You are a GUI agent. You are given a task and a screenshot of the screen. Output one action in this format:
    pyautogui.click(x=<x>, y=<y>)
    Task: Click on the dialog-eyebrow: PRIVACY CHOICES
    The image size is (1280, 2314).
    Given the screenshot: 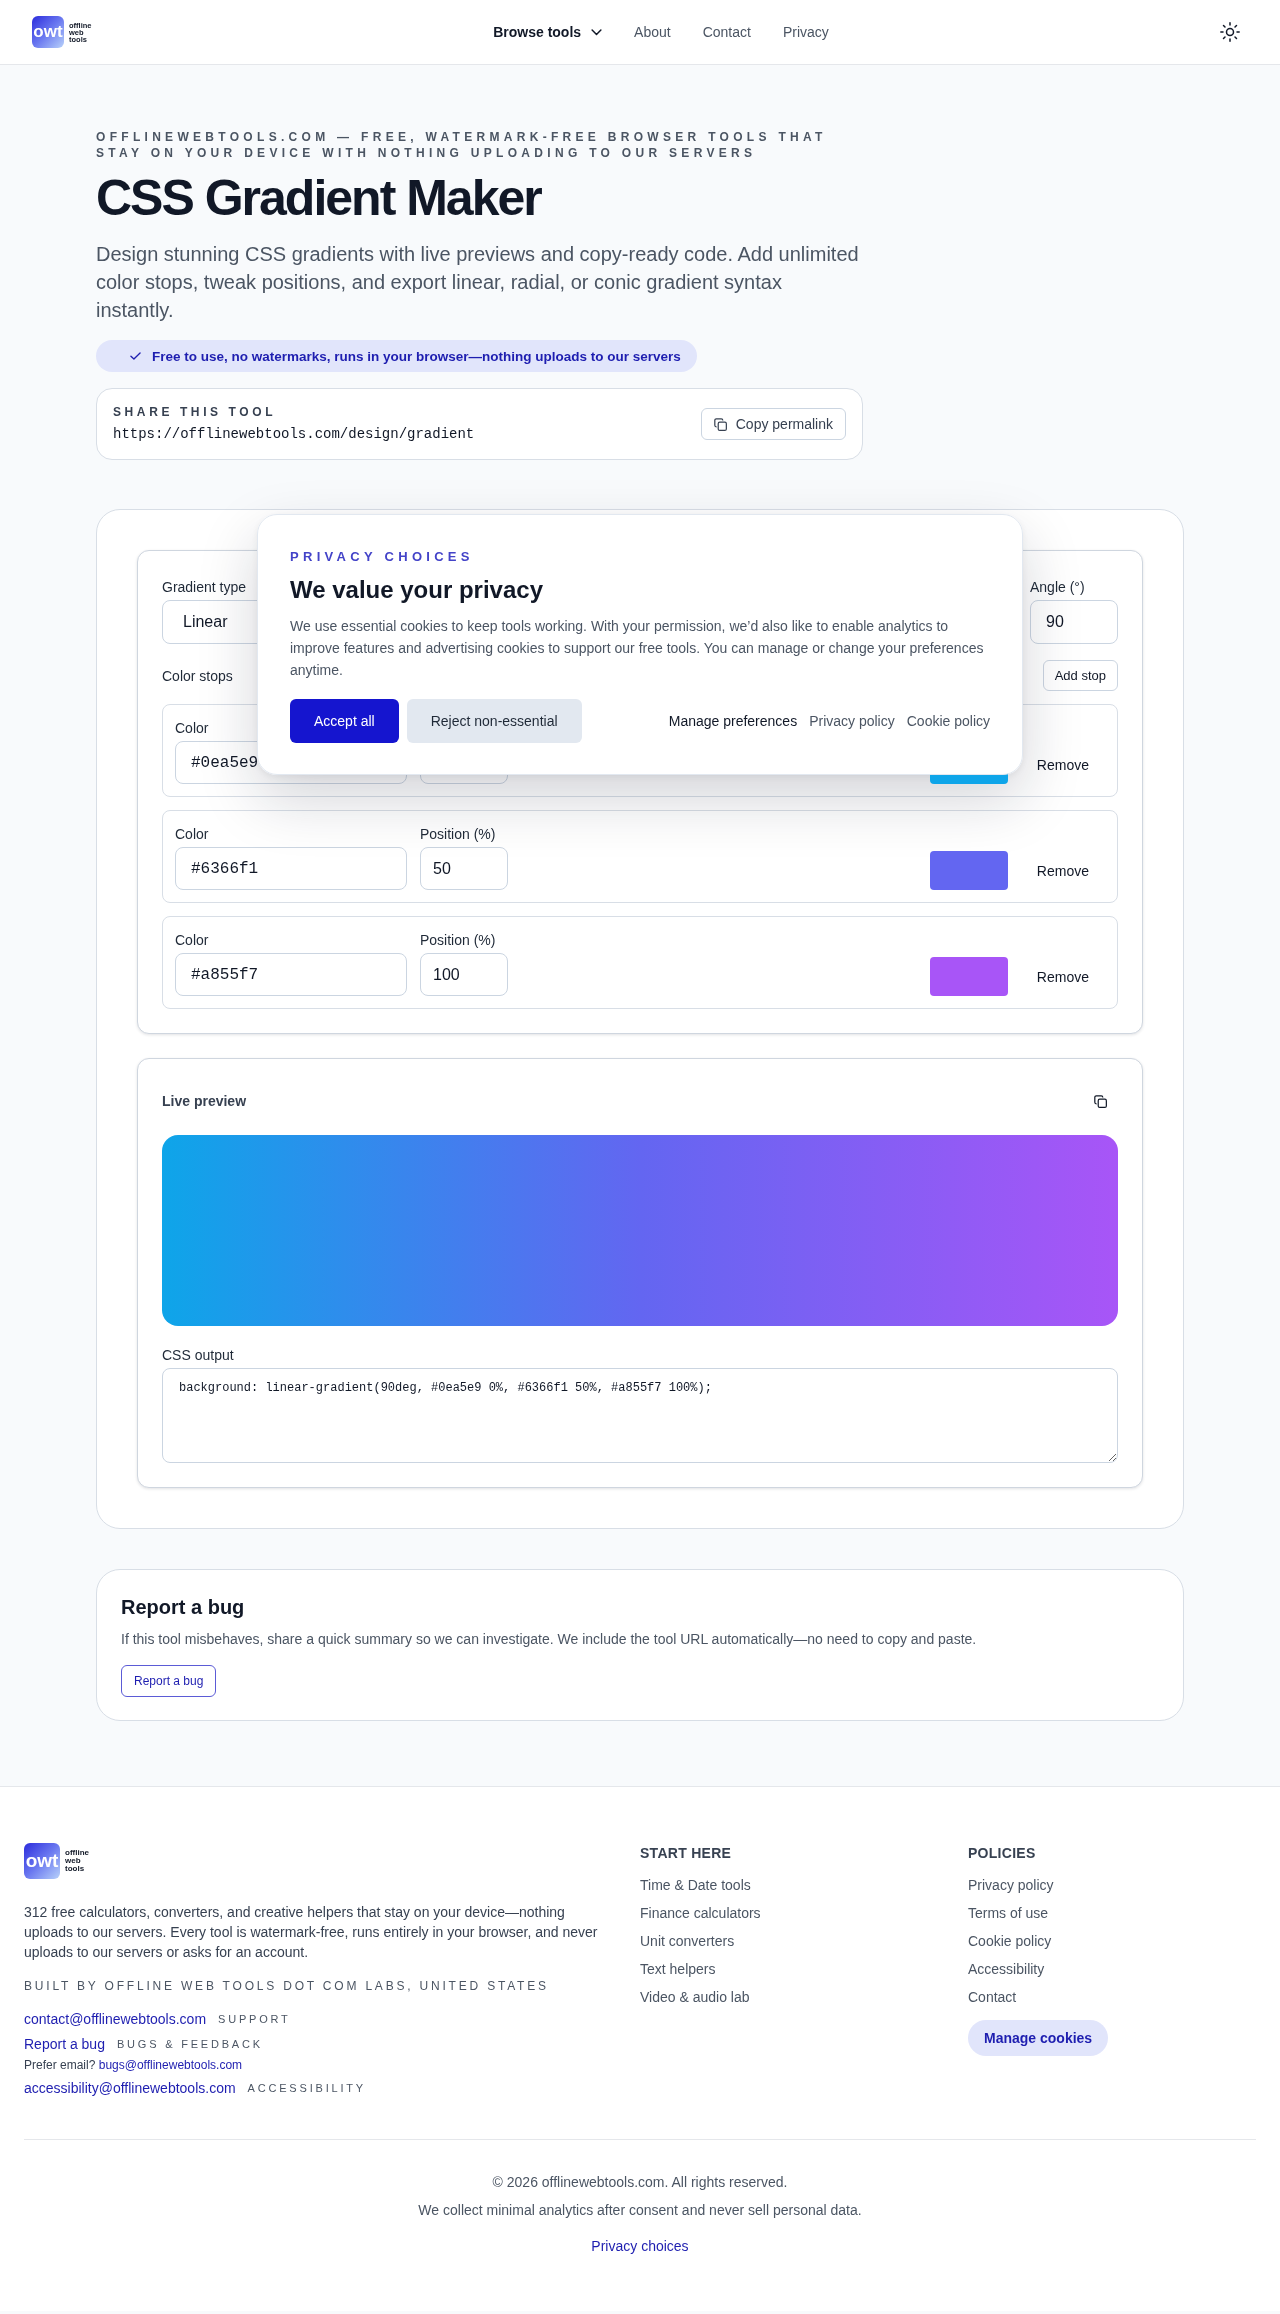 What is the action you would take?
    pyautogui.click(x=382, y=557)
    